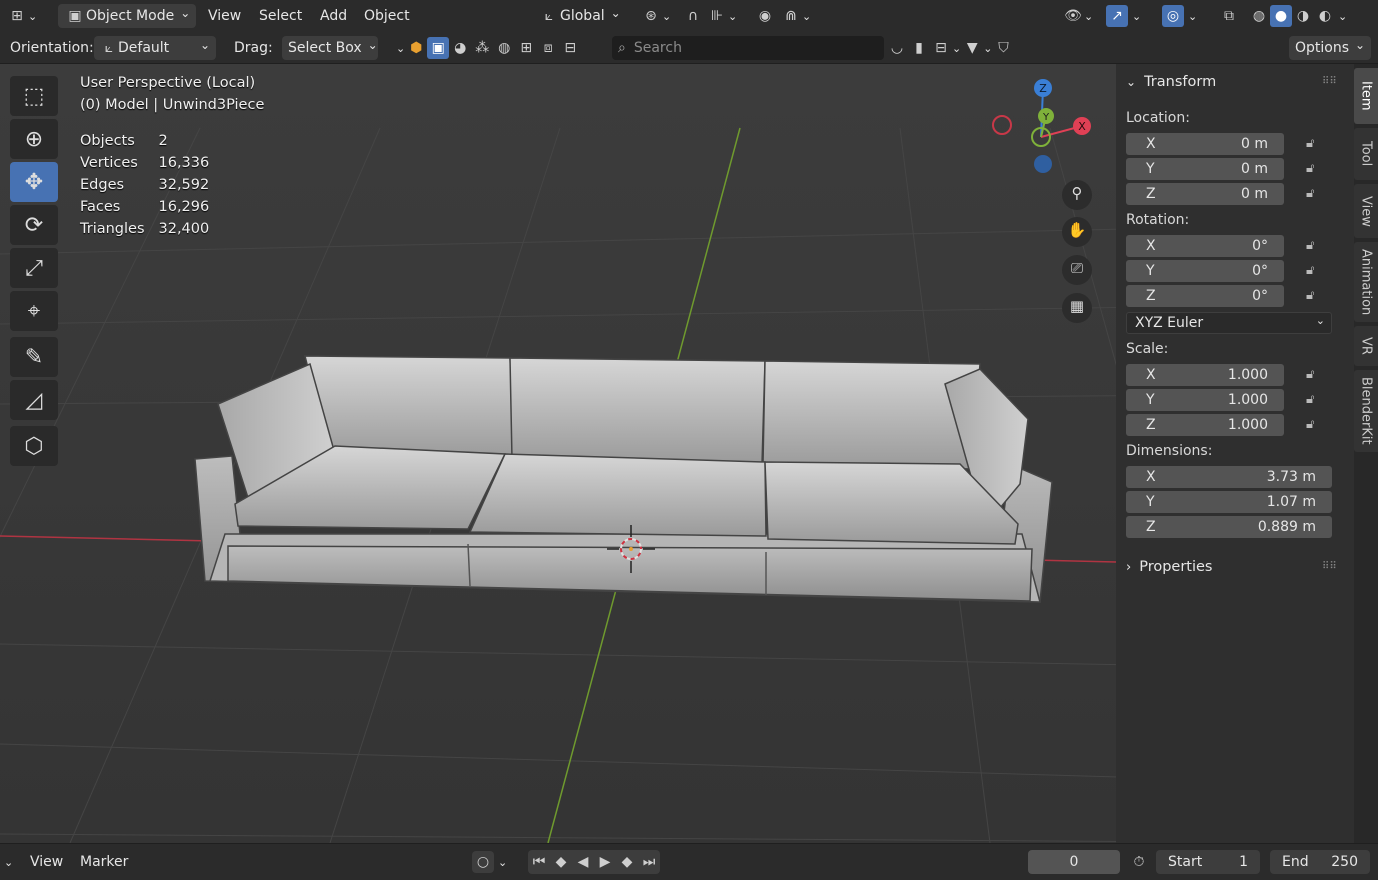  Describe the element at coordinates (438, 48) in the screenshot. I see `select-box-icon: ▣` at that location.